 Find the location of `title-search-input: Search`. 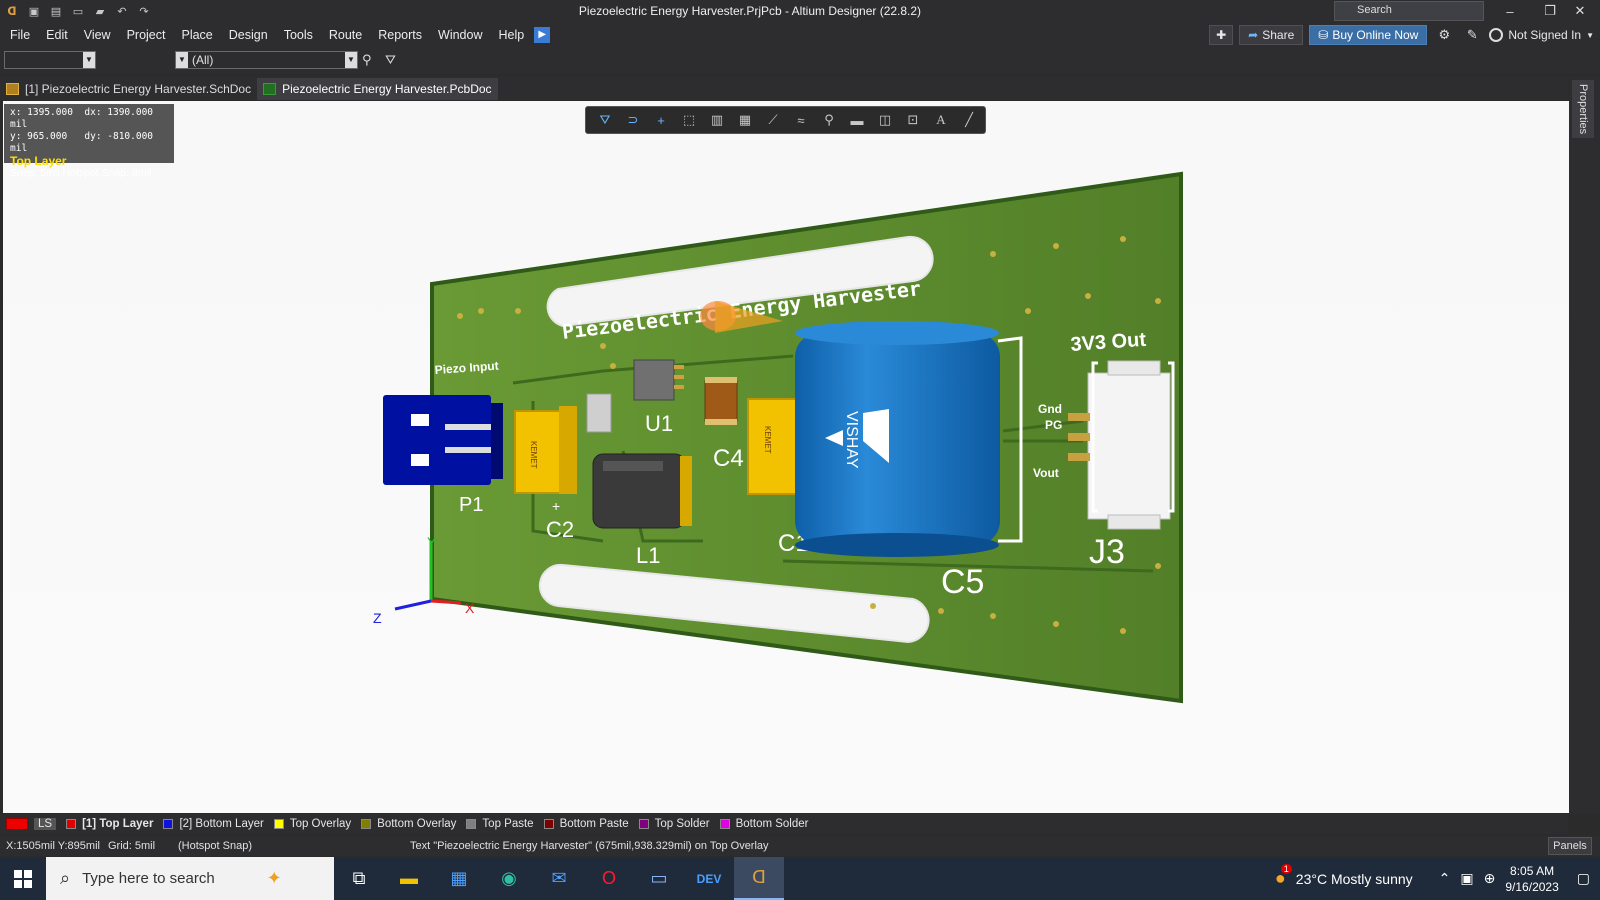

title-search-input: Search is located at coordinates (1409, 11).